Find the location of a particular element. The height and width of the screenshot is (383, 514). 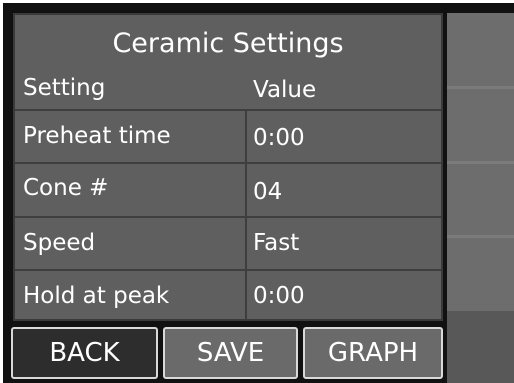

save-button: SAVE is located at coordinates (230, 353).